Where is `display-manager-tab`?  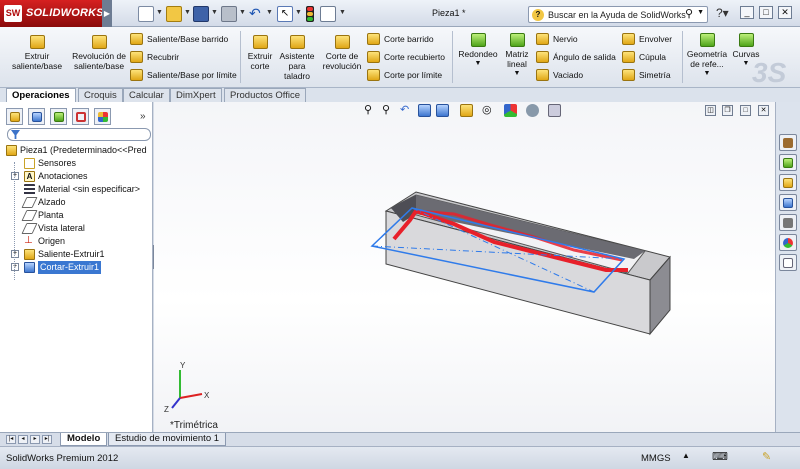 display-manager-tab is located at coordinates (102, 116).